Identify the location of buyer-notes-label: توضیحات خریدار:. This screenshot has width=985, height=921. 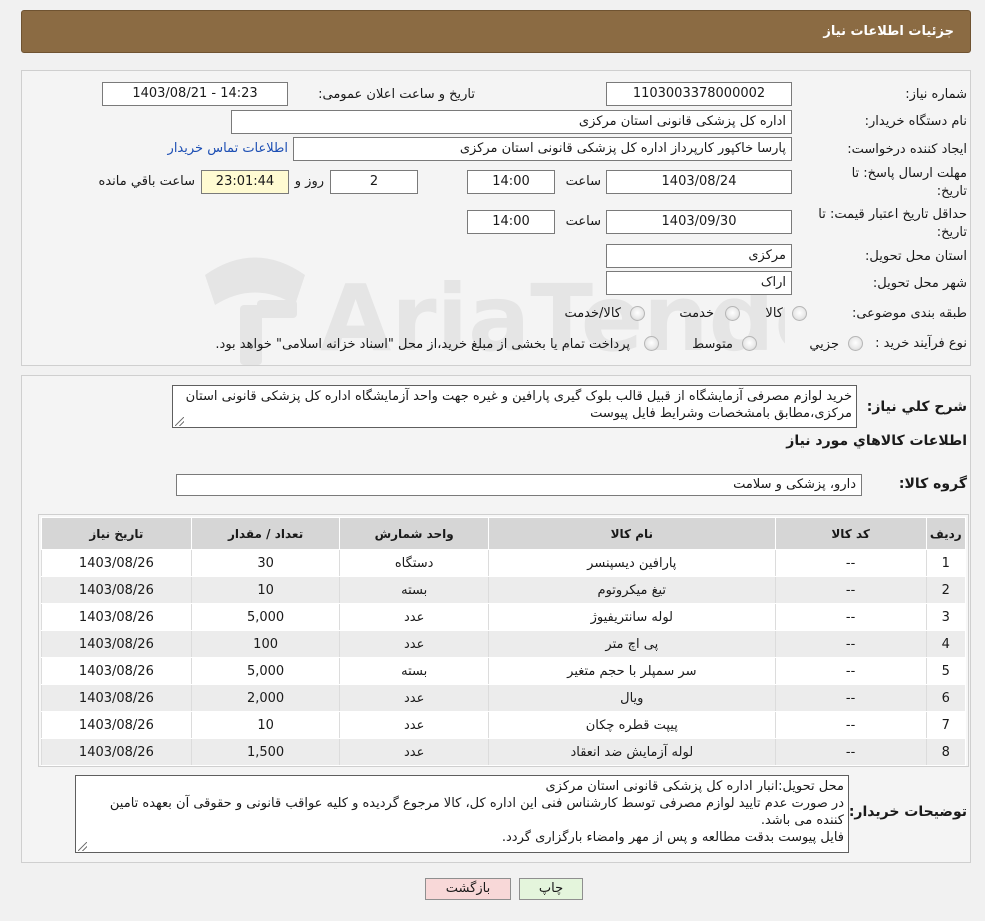
(907, 812).